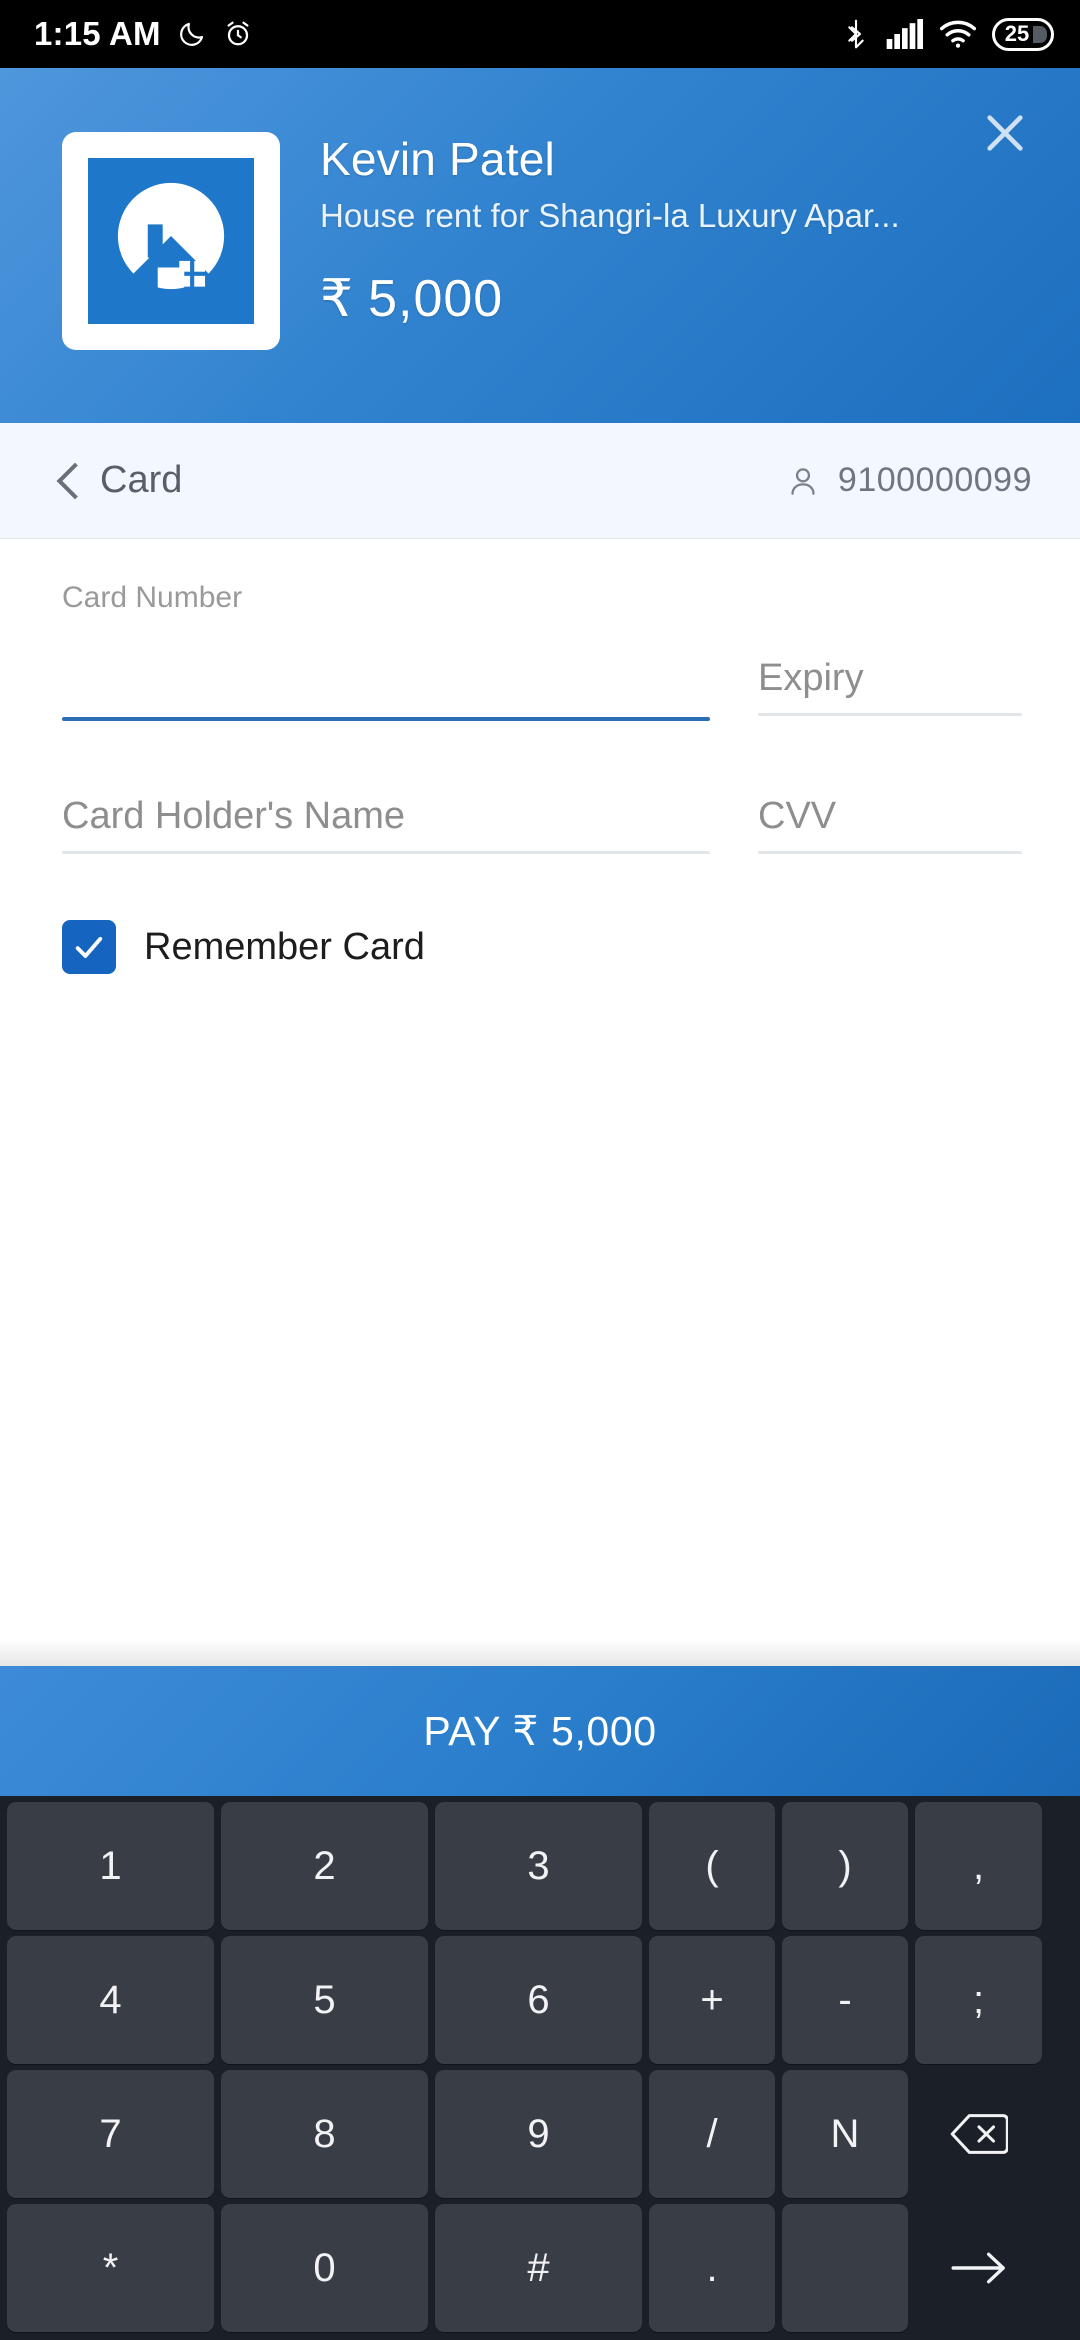  I want to click on form-row-1: Card Number Expiry, so click(542, 651).